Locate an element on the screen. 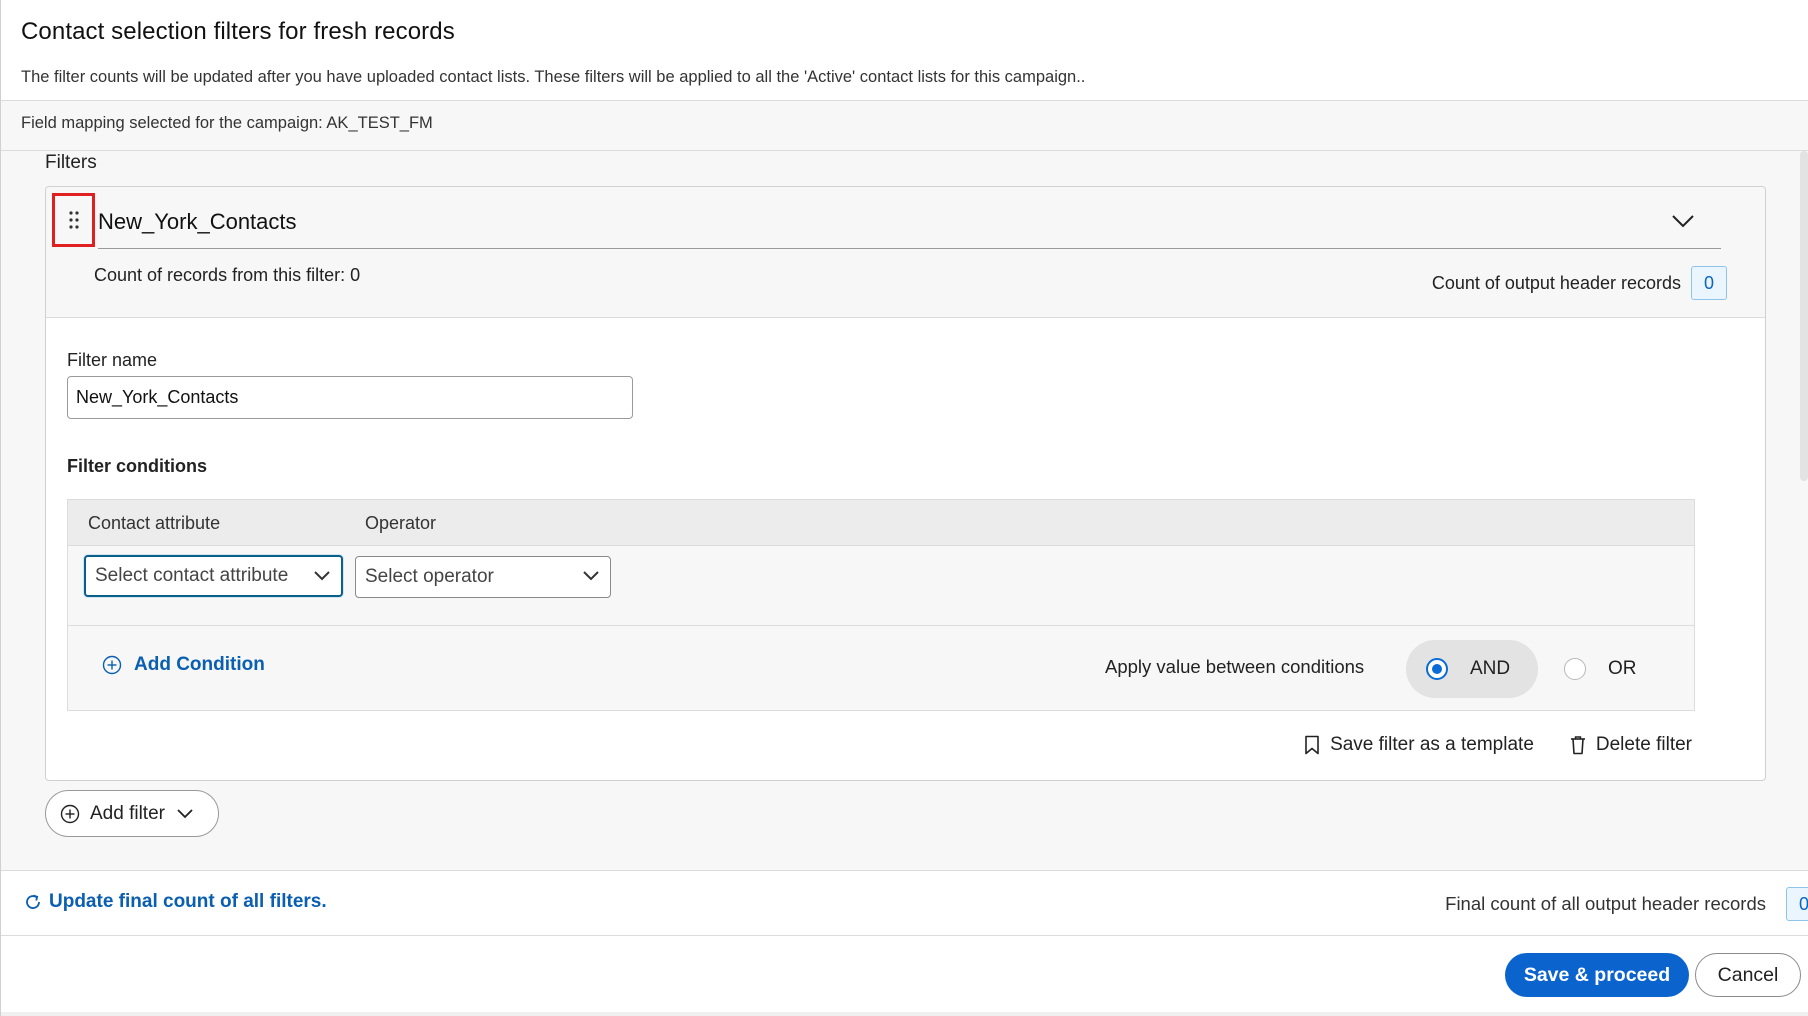 This screenshot has width=1808, height=1016. conditions-header: Contact attribute Operator is located at coordinates (881, 523).